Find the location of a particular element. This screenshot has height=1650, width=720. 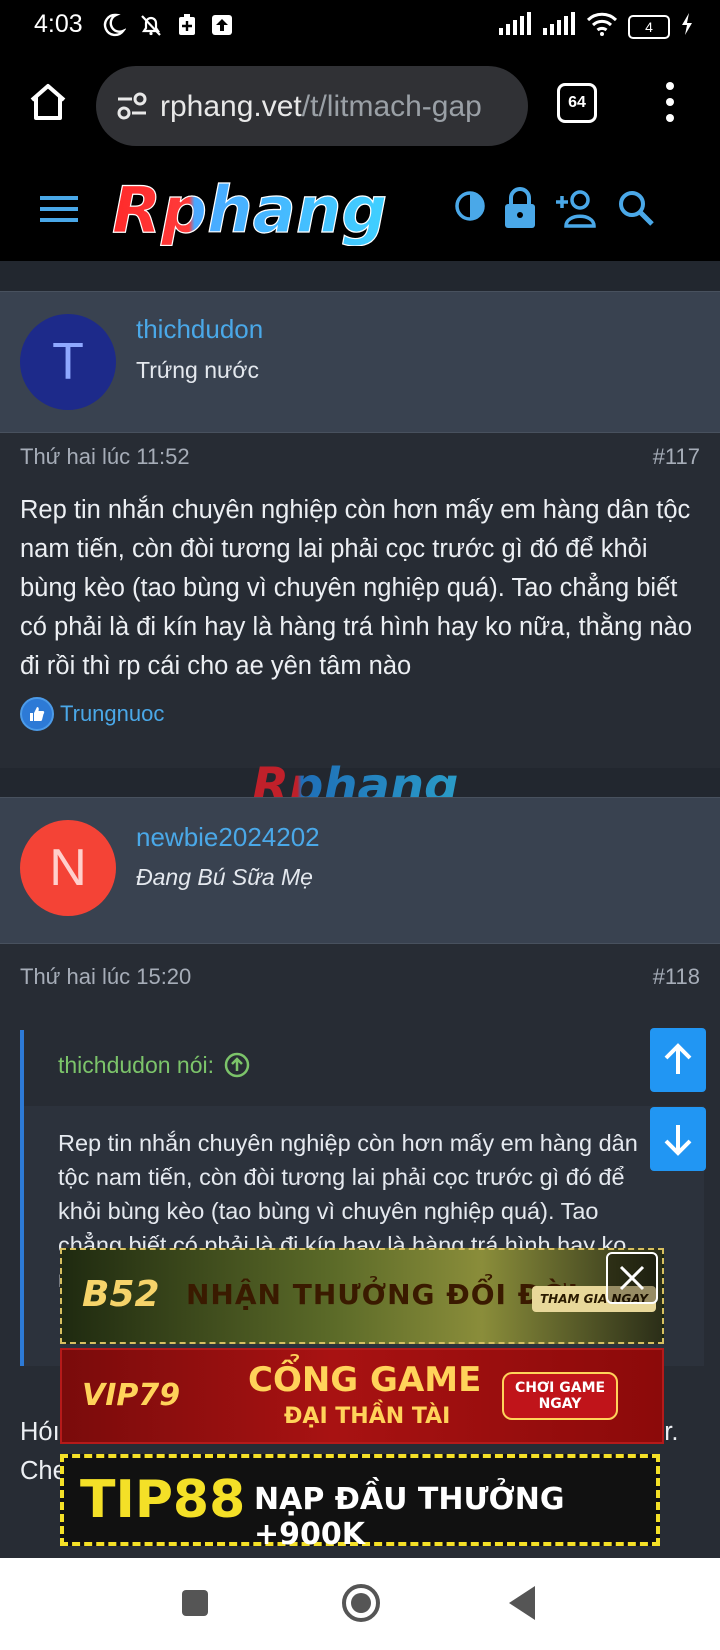

ad-banner-tip88: TIP88 NẠP ĐẦU THƯỞNG +900K is located at coordinates (360, 1503).